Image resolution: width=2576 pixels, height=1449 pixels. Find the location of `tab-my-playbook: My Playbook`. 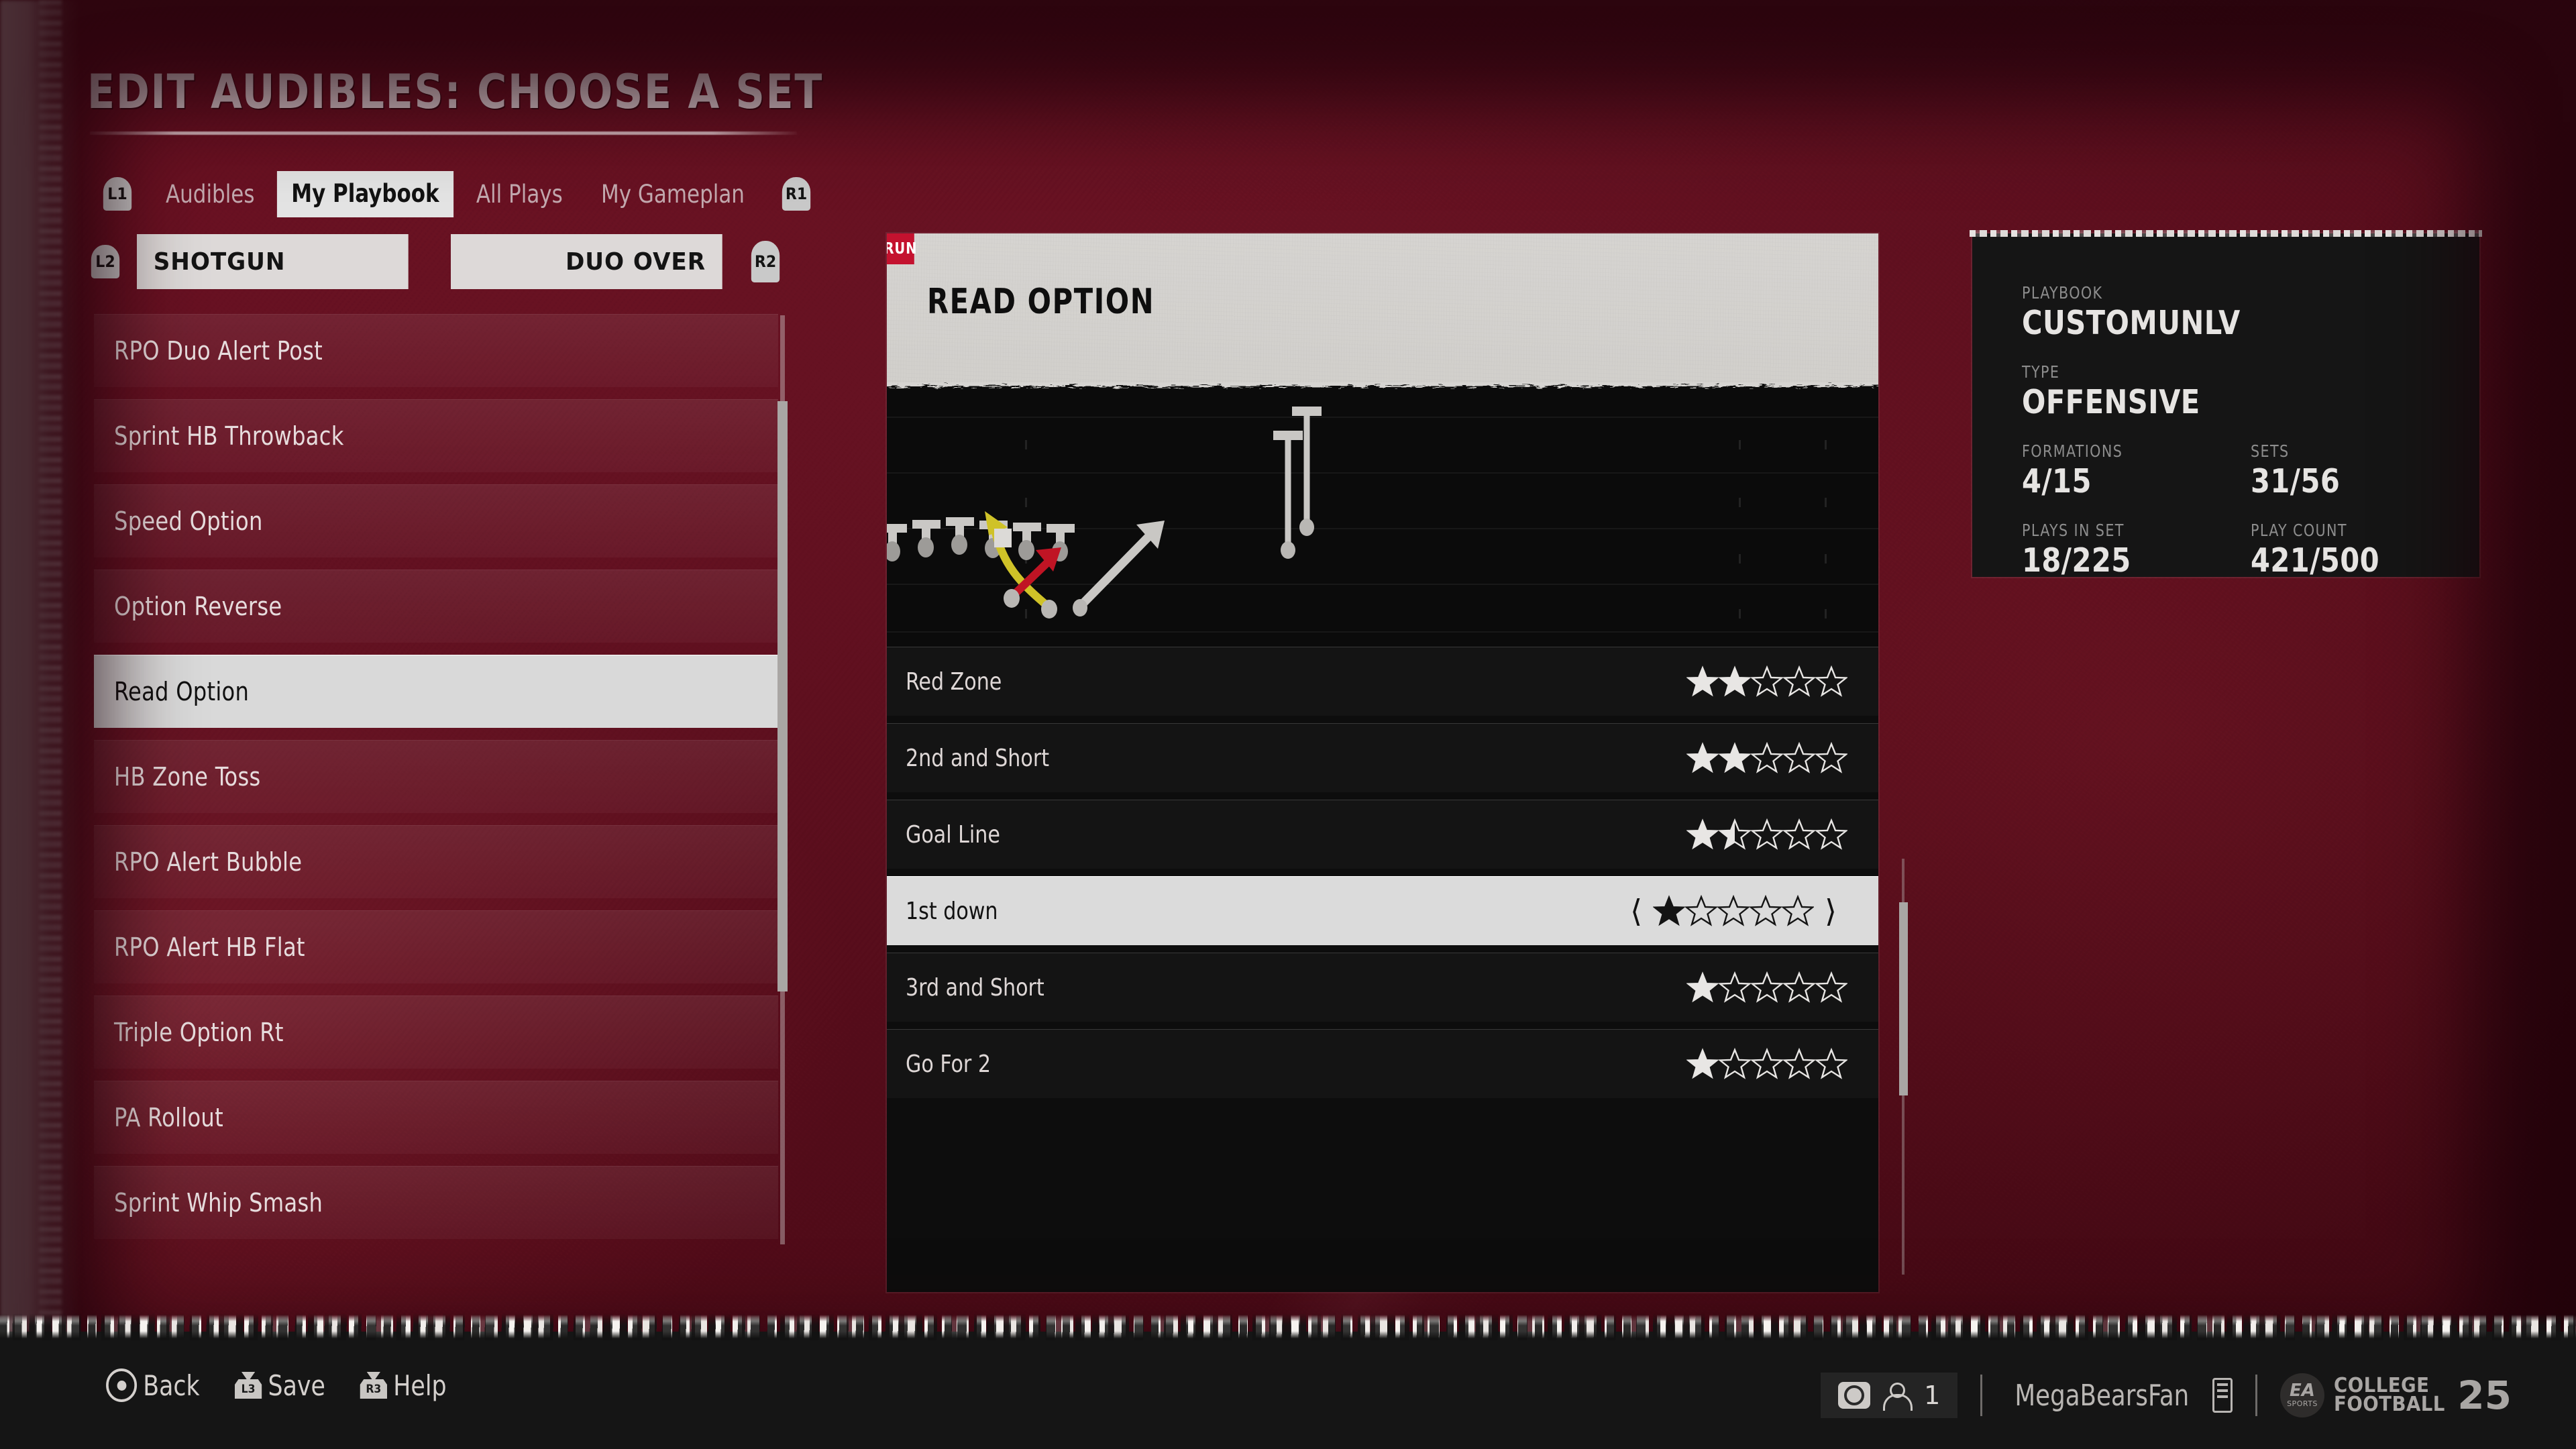

tab-my-playbook: My Playbook is located at coordinates (365, 193).